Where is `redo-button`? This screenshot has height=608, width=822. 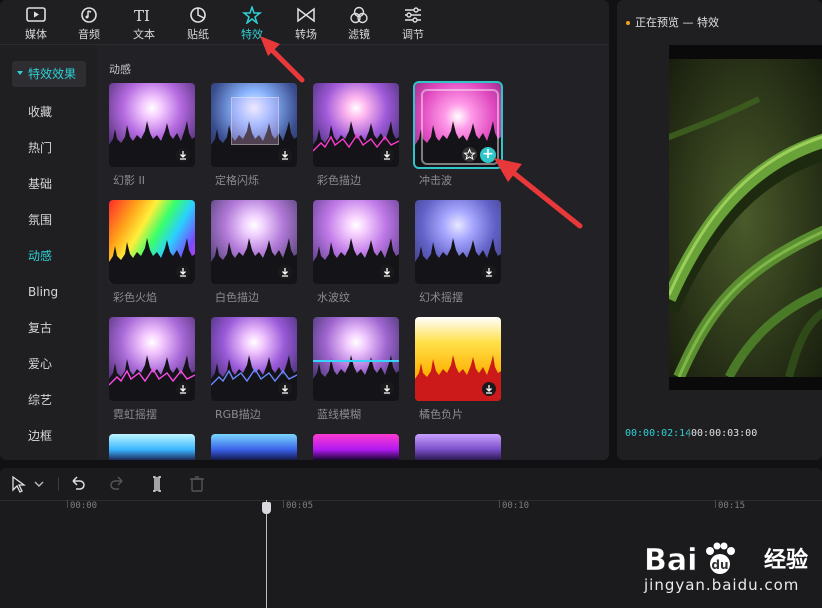 redo-button is located at coordinates (117, 484).